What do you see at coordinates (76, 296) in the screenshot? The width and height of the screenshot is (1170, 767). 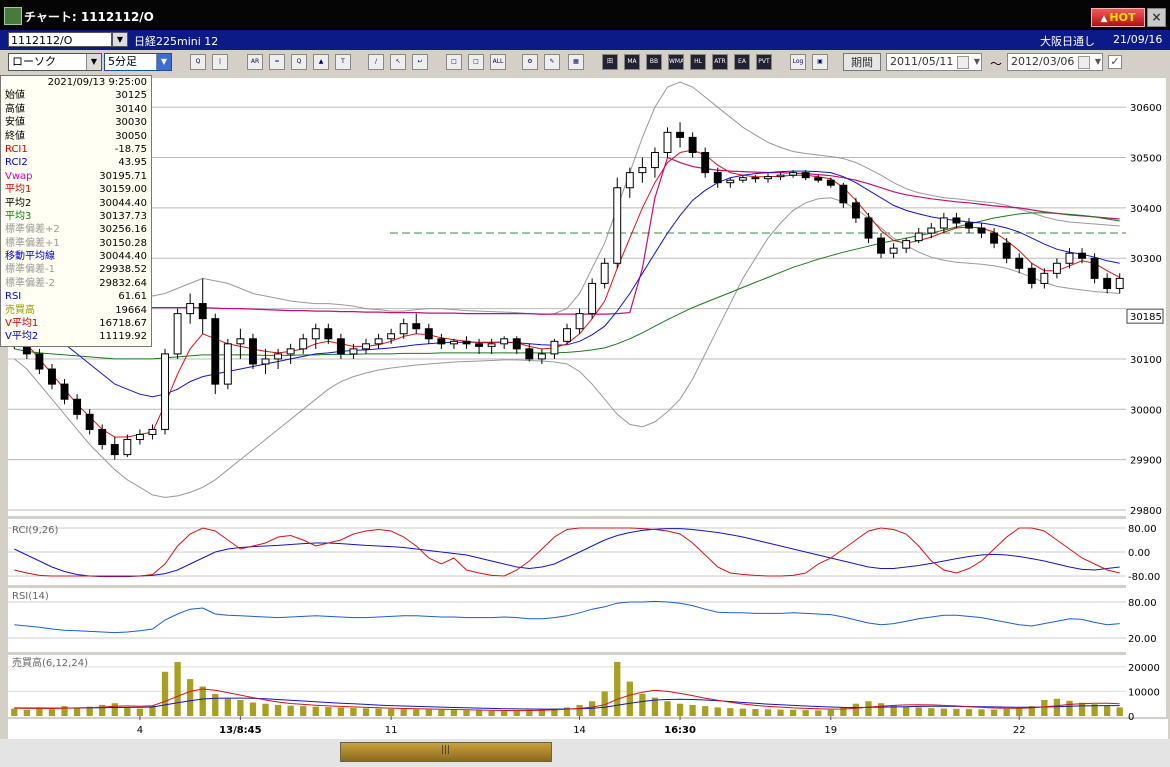 I see `info-row: RSI 61.61` at bounding box center [76, 296].